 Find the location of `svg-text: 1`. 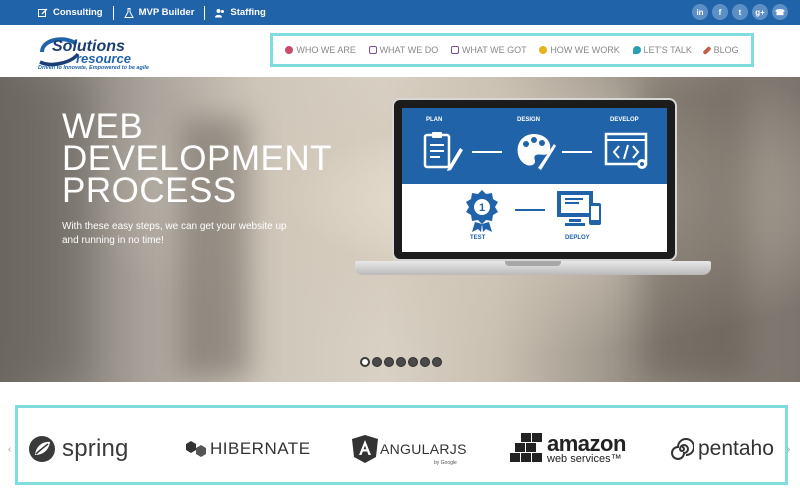

svg-text: 1 is located at coordinates (482, 208).